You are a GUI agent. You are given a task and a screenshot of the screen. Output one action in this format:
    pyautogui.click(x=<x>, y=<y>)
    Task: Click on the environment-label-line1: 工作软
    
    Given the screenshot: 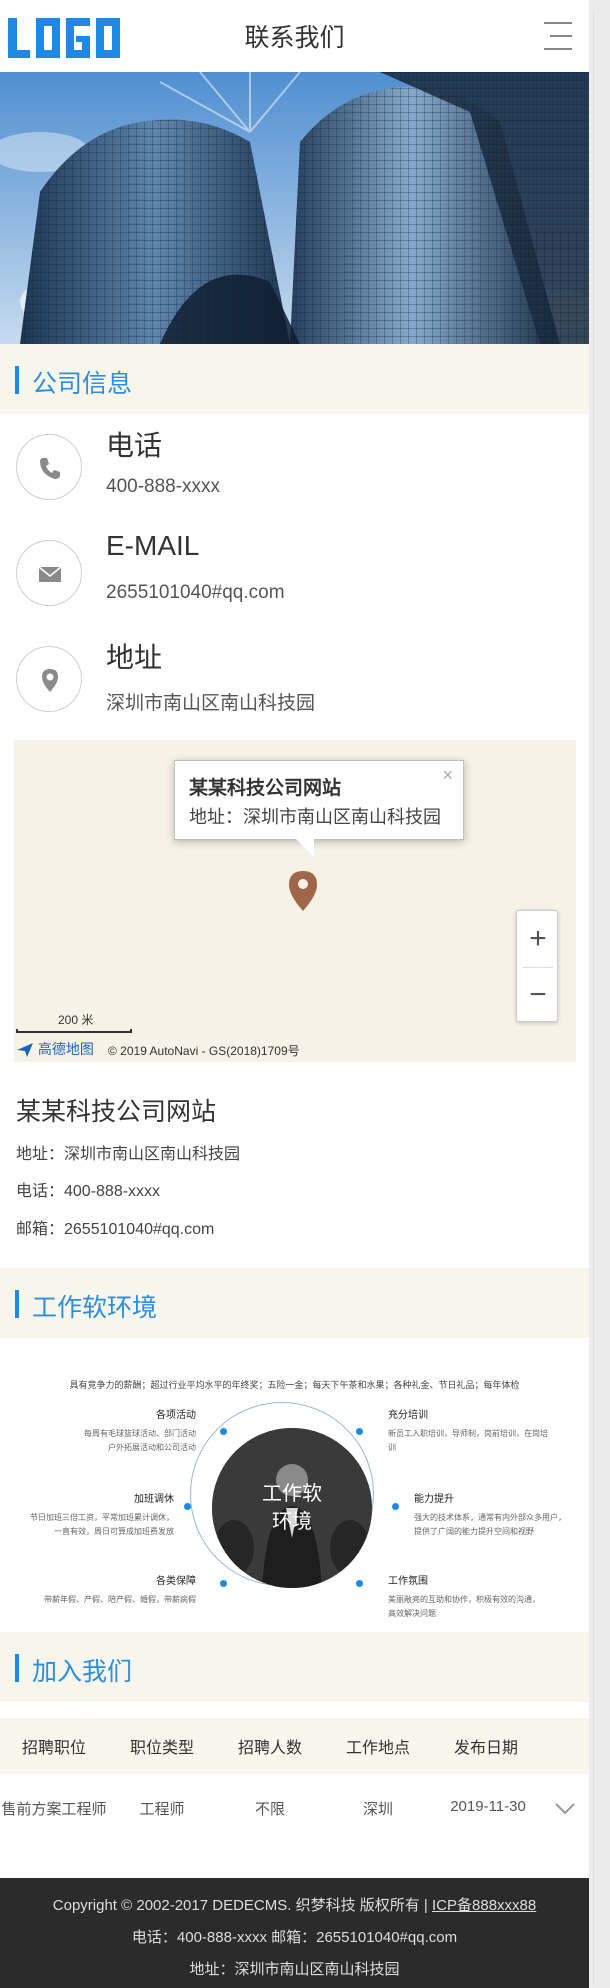 What is the action you would take?
    pyautogui.click(x=292, y=1494)
    